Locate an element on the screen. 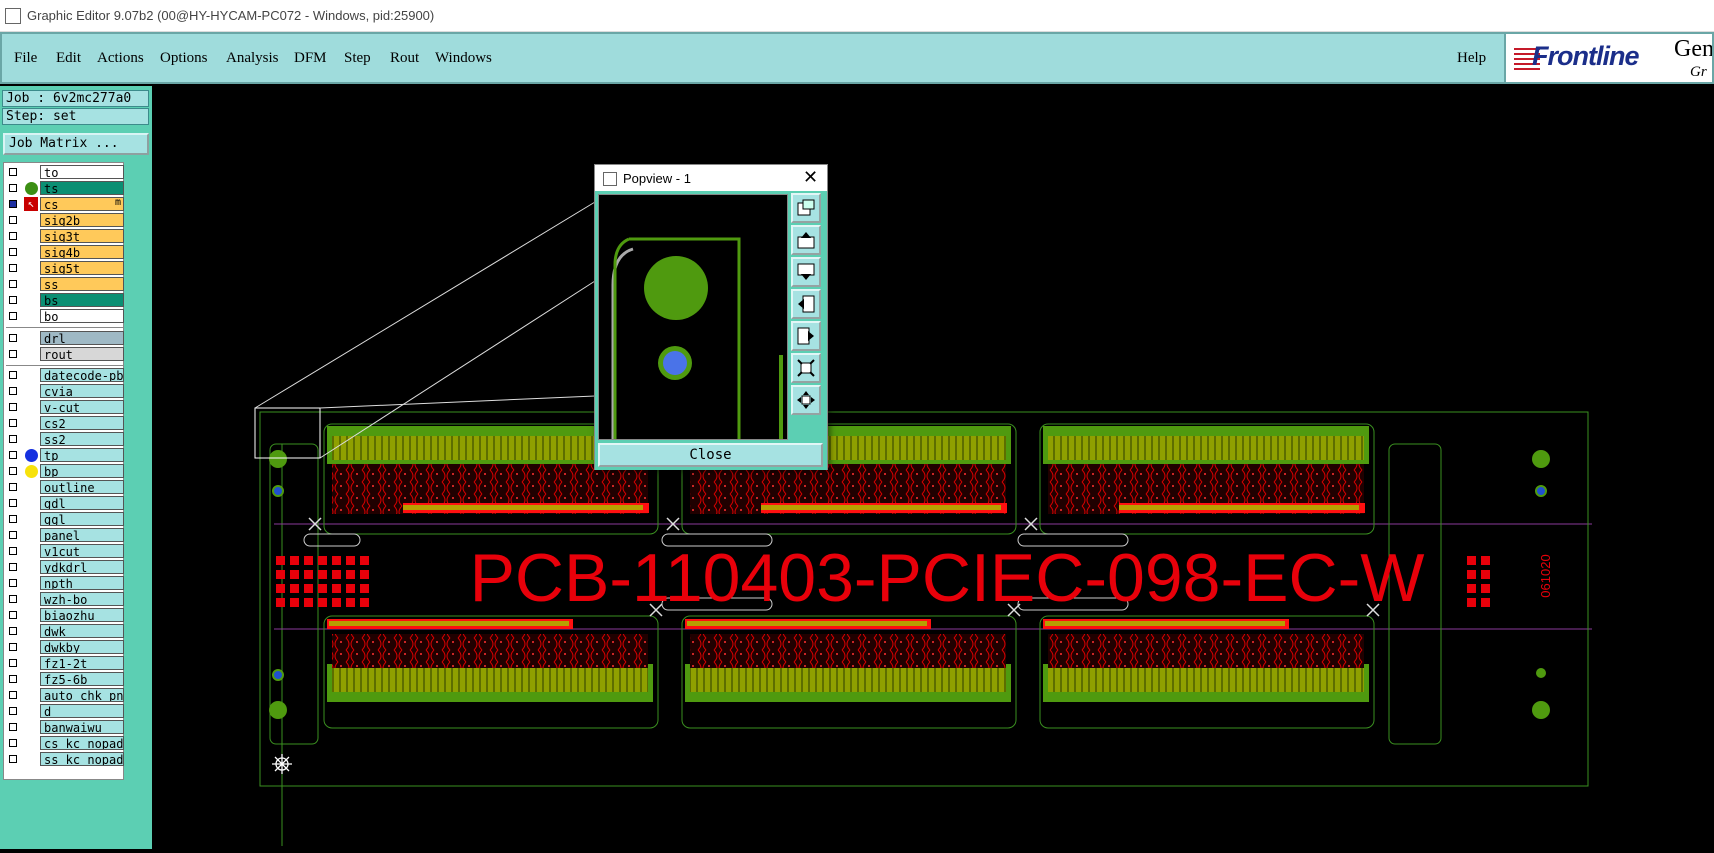 Image resolution: width=1714 pixels, height=853 pixels. layer-row-cs2: cs2 is located at coordinates (65, 423).